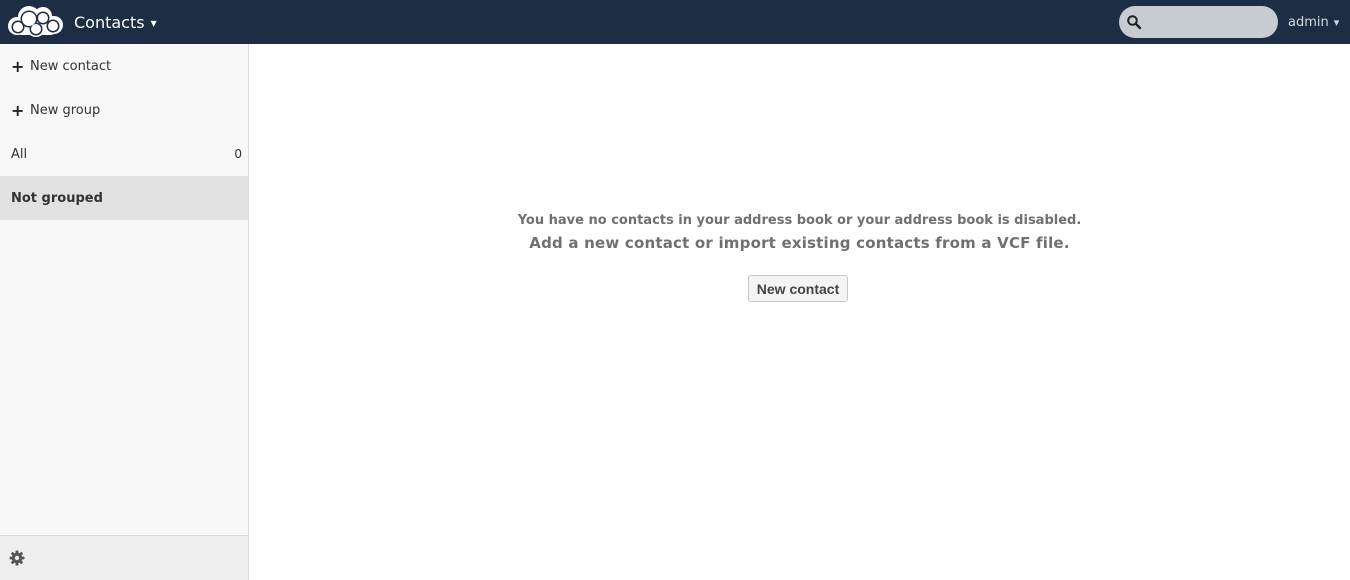 The width and height of the screenshot is (1350, 580). What do you see at coordinates (71, 66) in the screenshot?
I see `new-contact-label: New contact` at bounding box center [71, 66].